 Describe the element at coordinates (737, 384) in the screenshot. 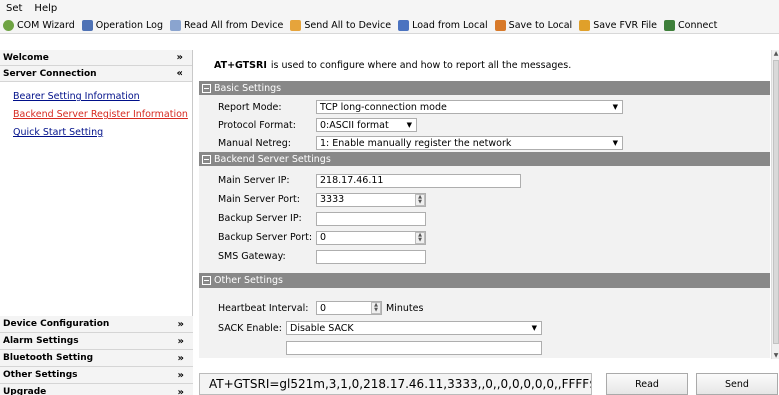

I see `send-button: Send` at that location.